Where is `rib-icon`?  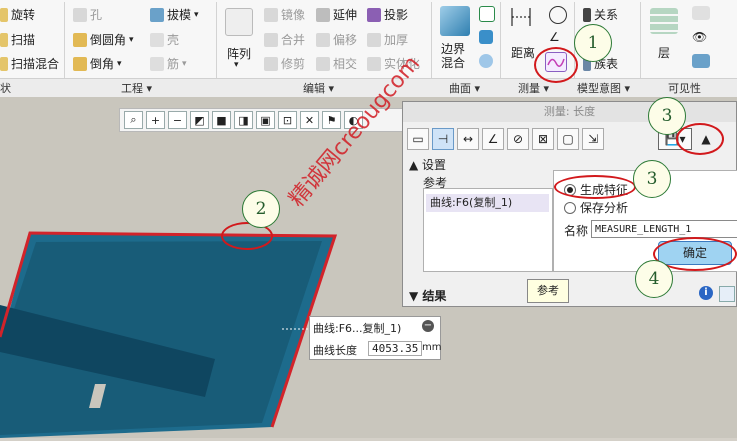
rib-icon is located at coordinates (157, 63).